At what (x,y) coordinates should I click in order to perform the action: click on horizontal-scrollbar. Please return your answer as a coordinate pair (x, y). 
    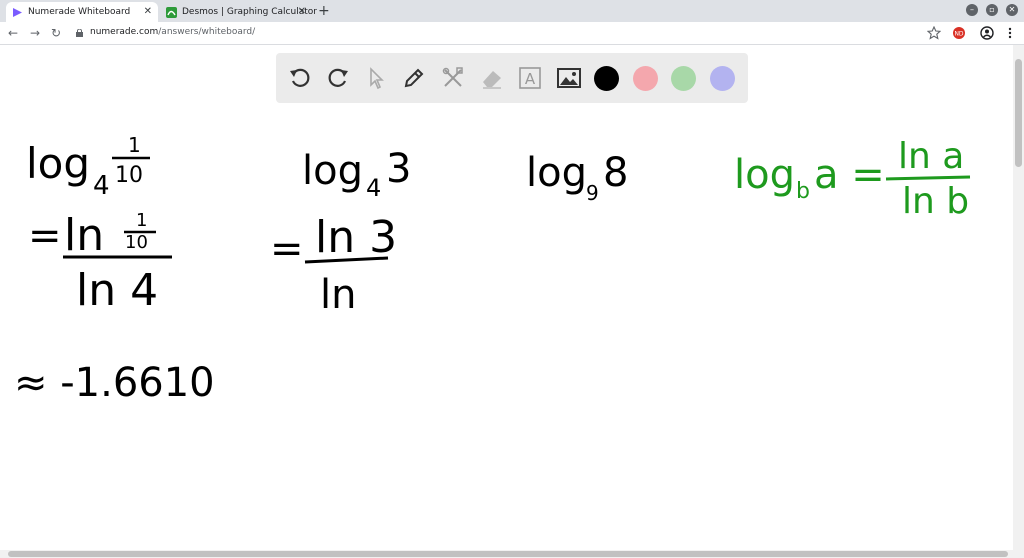
    Looking at the image, I should click on (512, 554).